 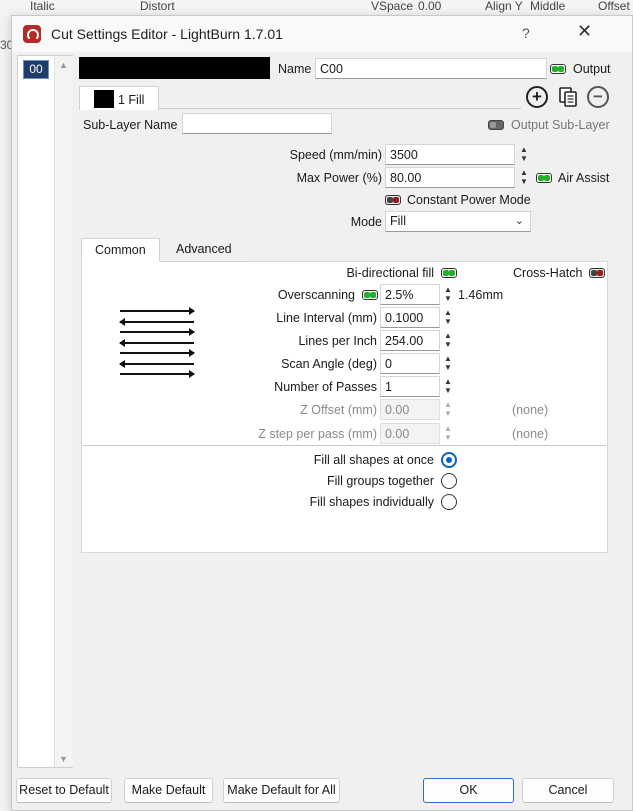 I want to click on layer-list-scrollbar: ▲ ▼, so click(x=63, y=411).